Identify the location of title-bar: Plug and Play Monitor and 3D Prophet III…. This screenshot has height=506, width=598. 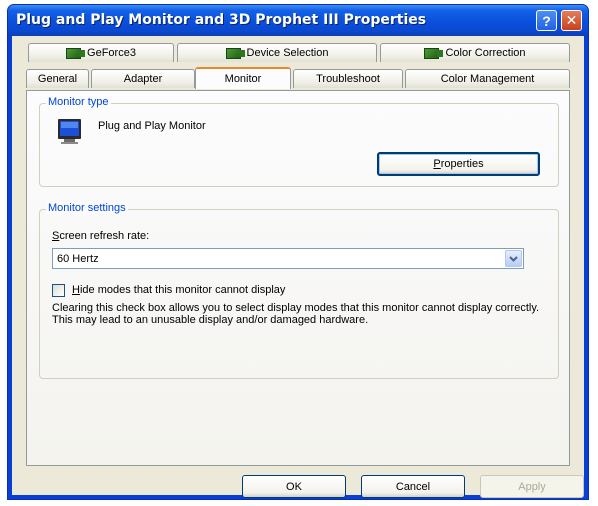
(298, 20).